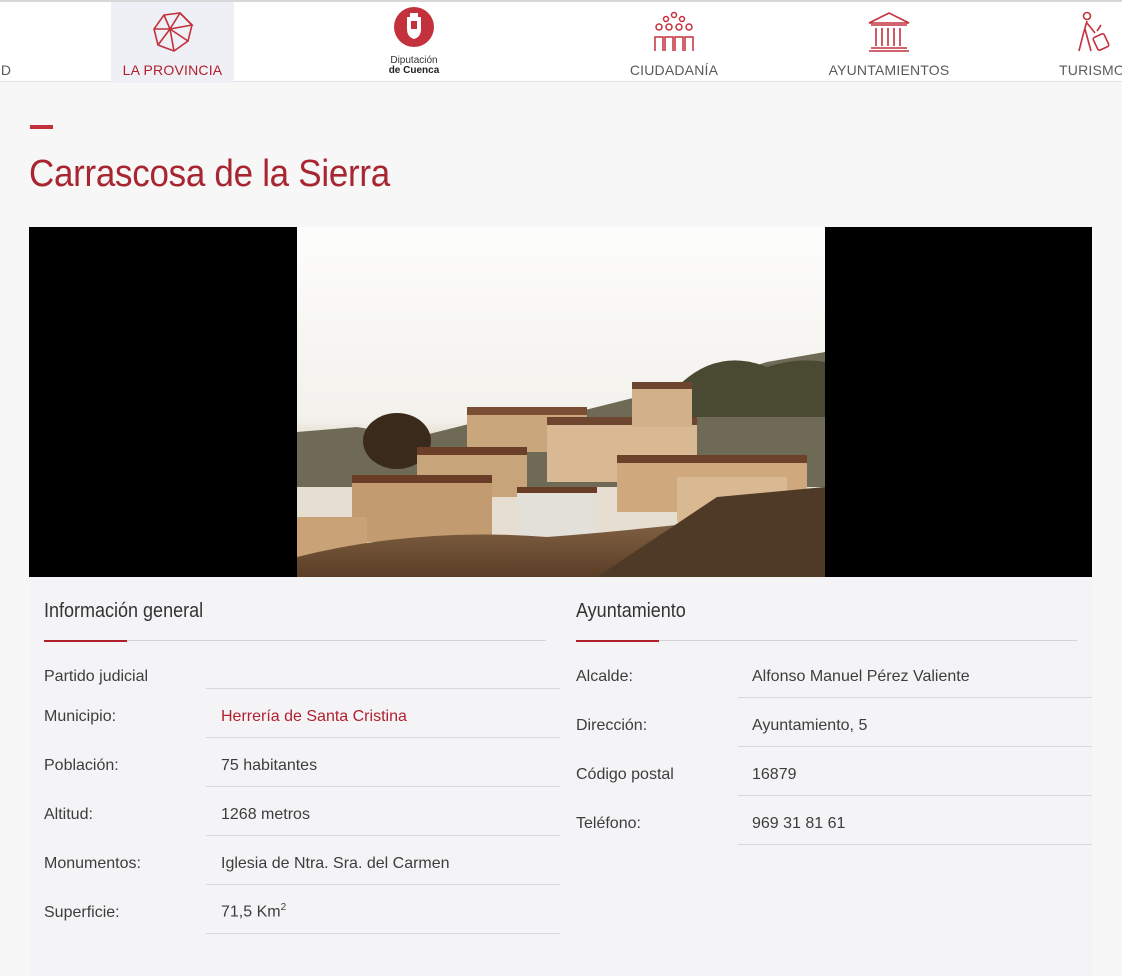 Image resolution: width=1122 pixels, height=976 pixels. I want to click on municipio-link: Herrería de Santa Cristina, so click(314, 717).